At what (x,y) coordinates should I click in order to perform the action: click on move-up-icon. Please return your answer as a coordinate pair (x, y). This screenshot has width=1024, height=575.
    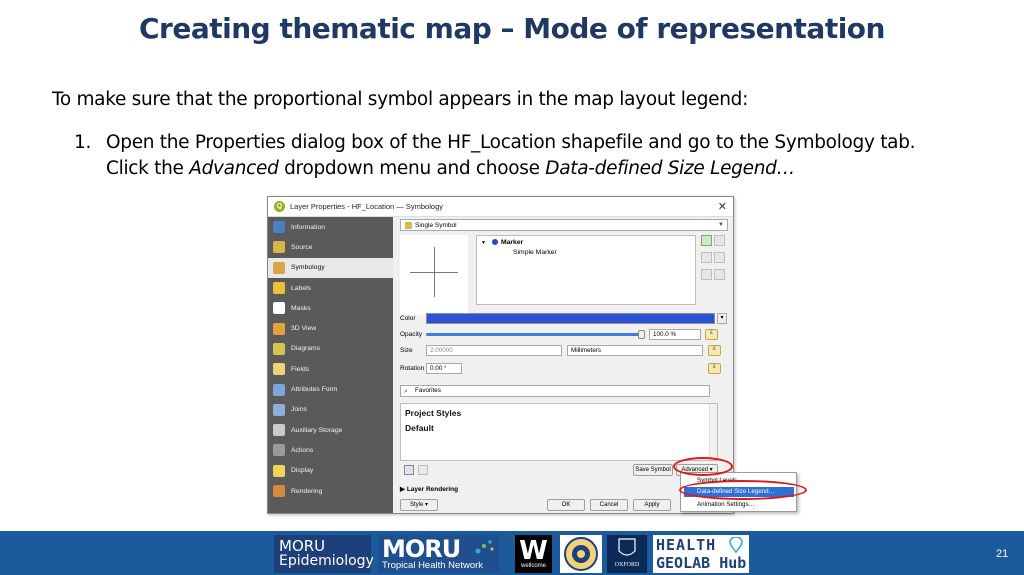
    Looking at the image, I should click on (719, 240).